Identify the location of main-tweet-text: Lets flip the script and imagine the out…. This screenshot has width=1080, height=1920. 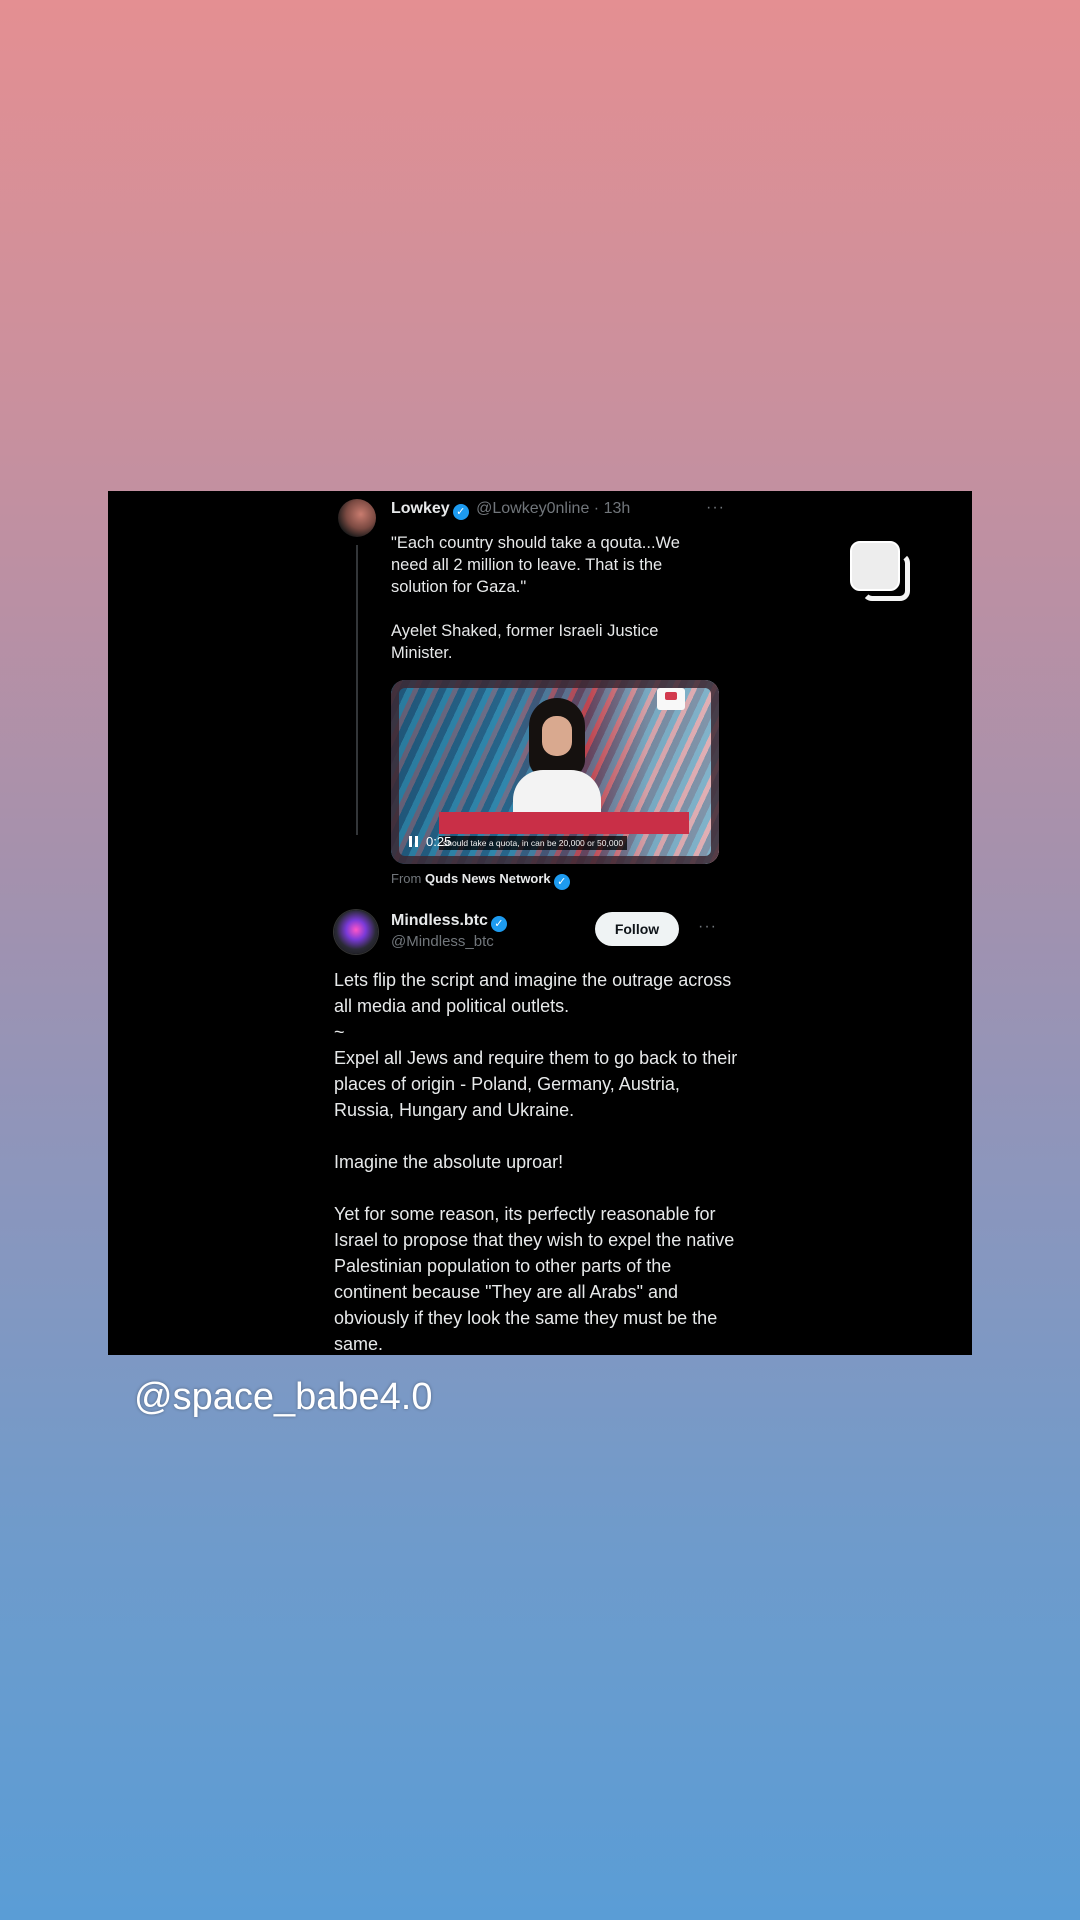
(539, 1161).